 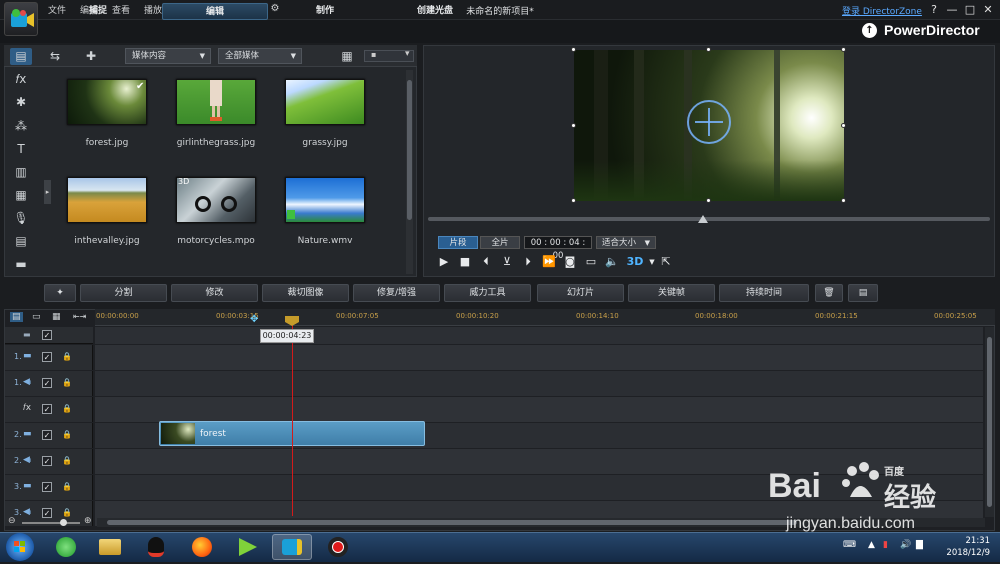 I want to click on particle-icon: ⁂, so click(x=21, y=126).